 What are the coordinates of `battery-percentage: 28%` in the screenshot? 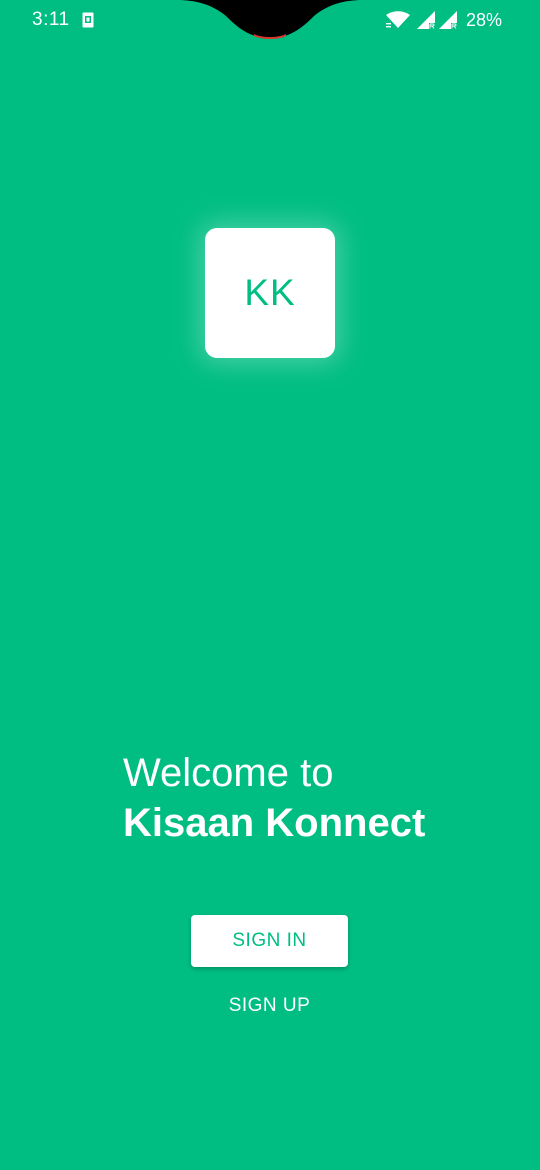 It's located at (483, 19).